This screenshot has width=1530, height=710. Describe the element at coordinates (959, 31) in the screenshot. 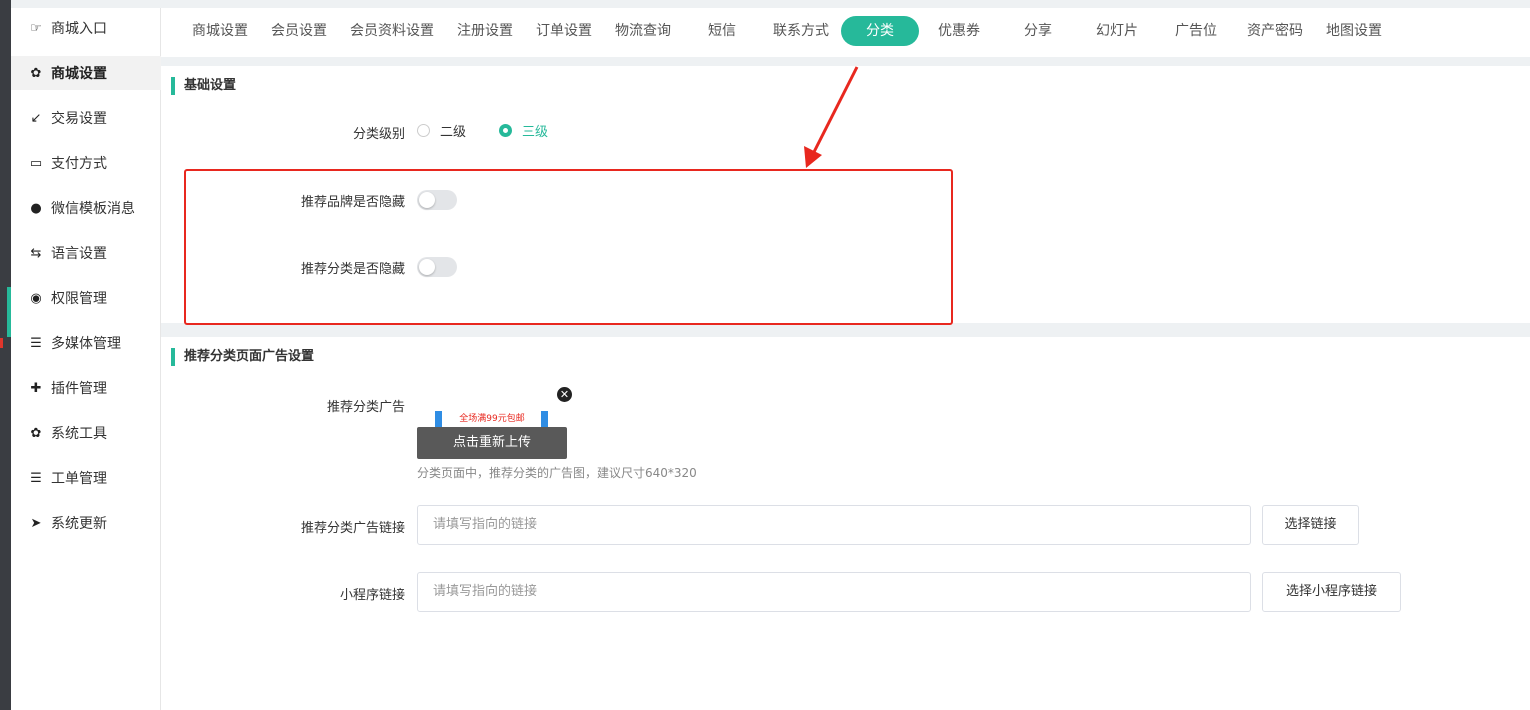

I see `tab-coupon: 优惠券` at that location.